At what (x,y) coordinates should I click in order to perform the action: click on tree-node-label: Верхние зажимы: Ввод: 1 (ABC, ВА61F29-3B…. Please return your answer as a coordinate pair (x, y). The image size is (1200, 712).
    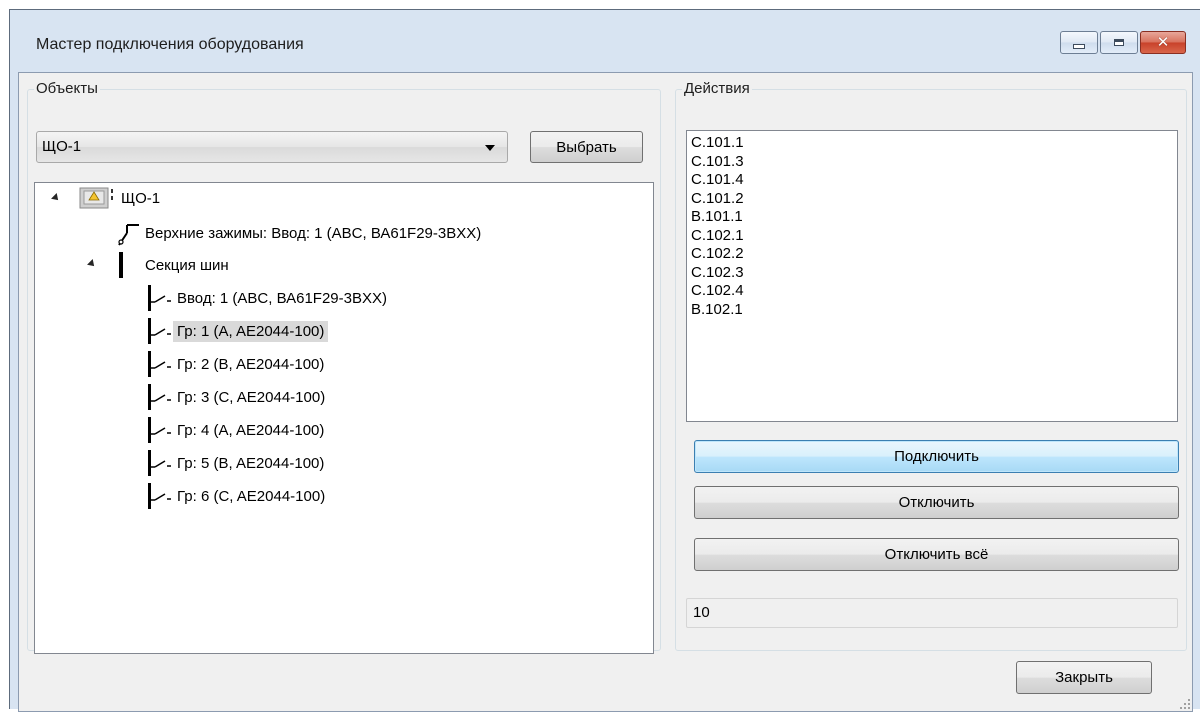
    Looking at the image, I should click on (313, 233).